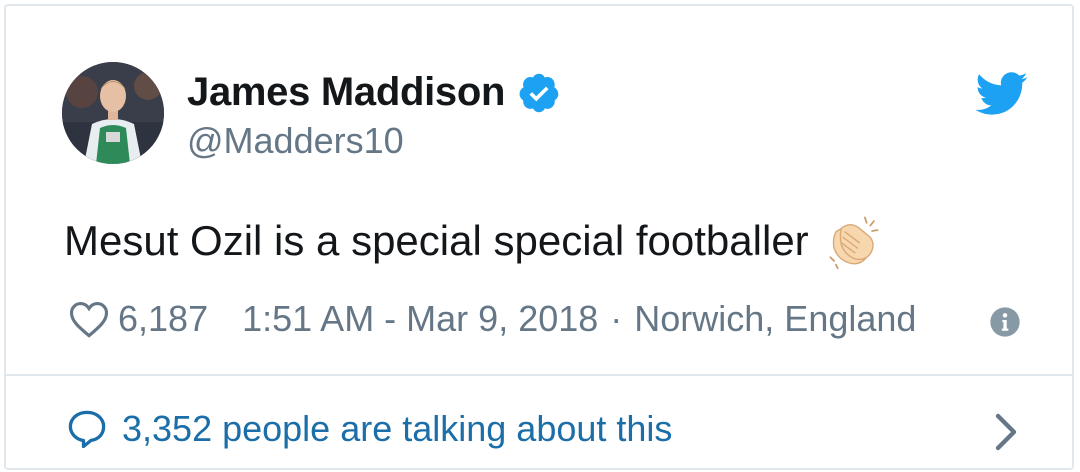 This screenshot has height=472, width=1080. Describe the element at coordinates (854, 243) in the screenshot. I see `clapping-hands-icon` at that location.